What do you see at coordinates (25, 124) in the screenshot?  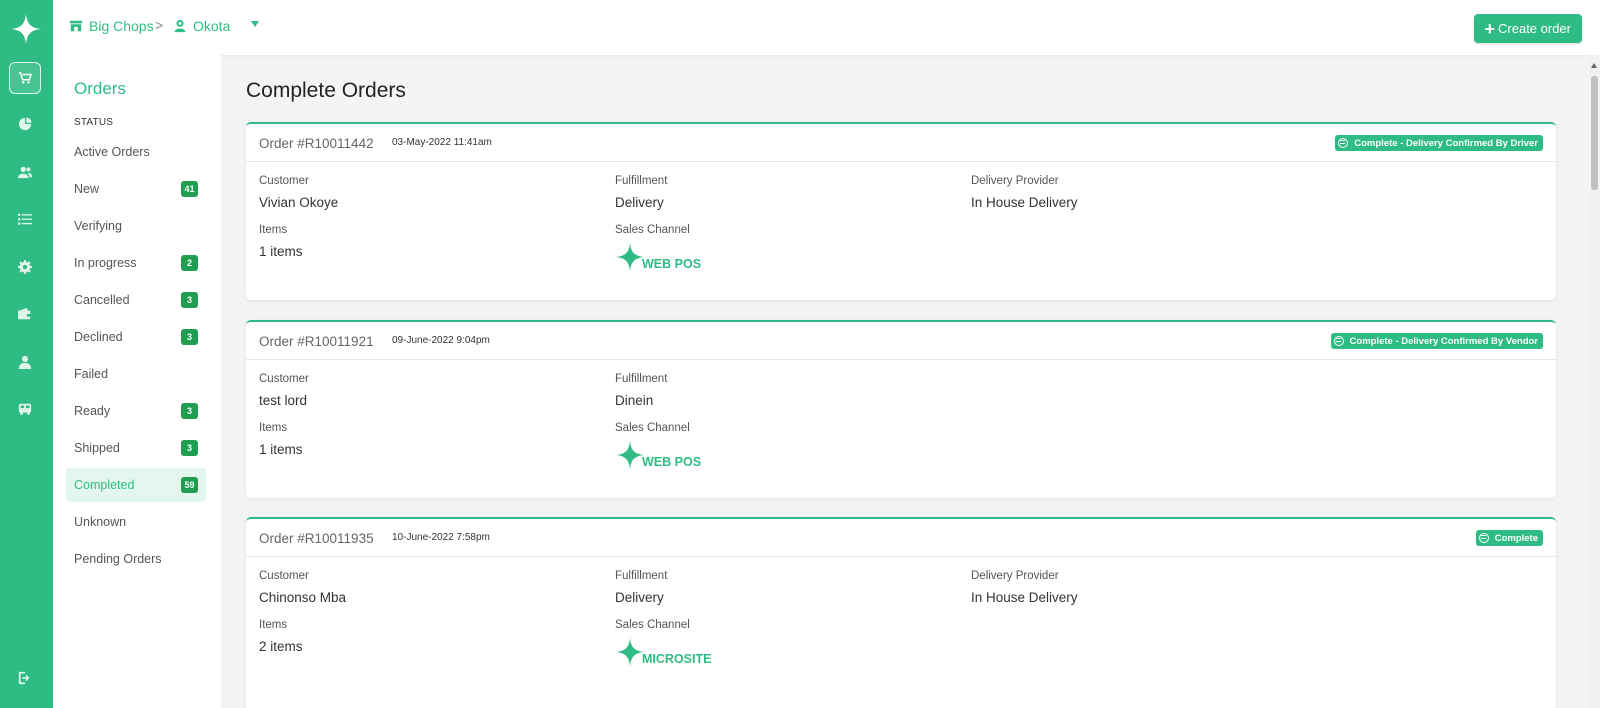 I see `nav-analytics-pie-icon` at bounding box center [25, 124].